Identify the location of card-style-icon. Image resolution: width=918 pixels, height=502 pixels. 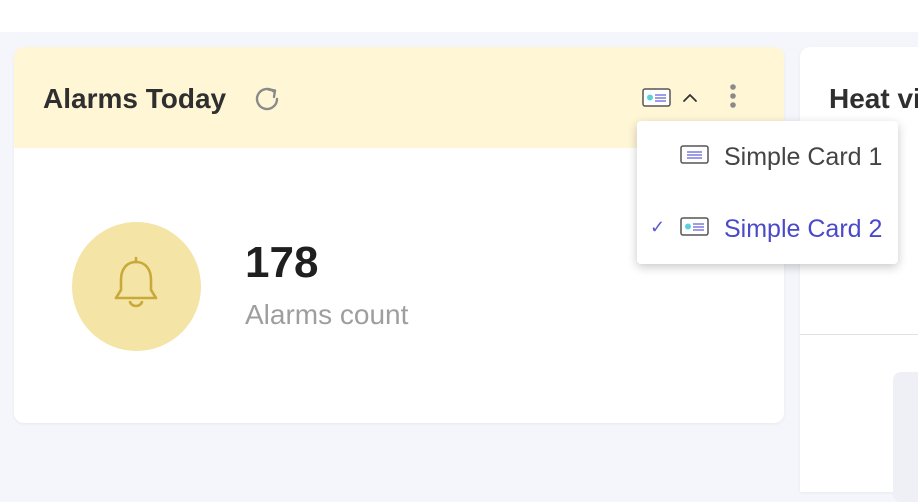
(657, 100).